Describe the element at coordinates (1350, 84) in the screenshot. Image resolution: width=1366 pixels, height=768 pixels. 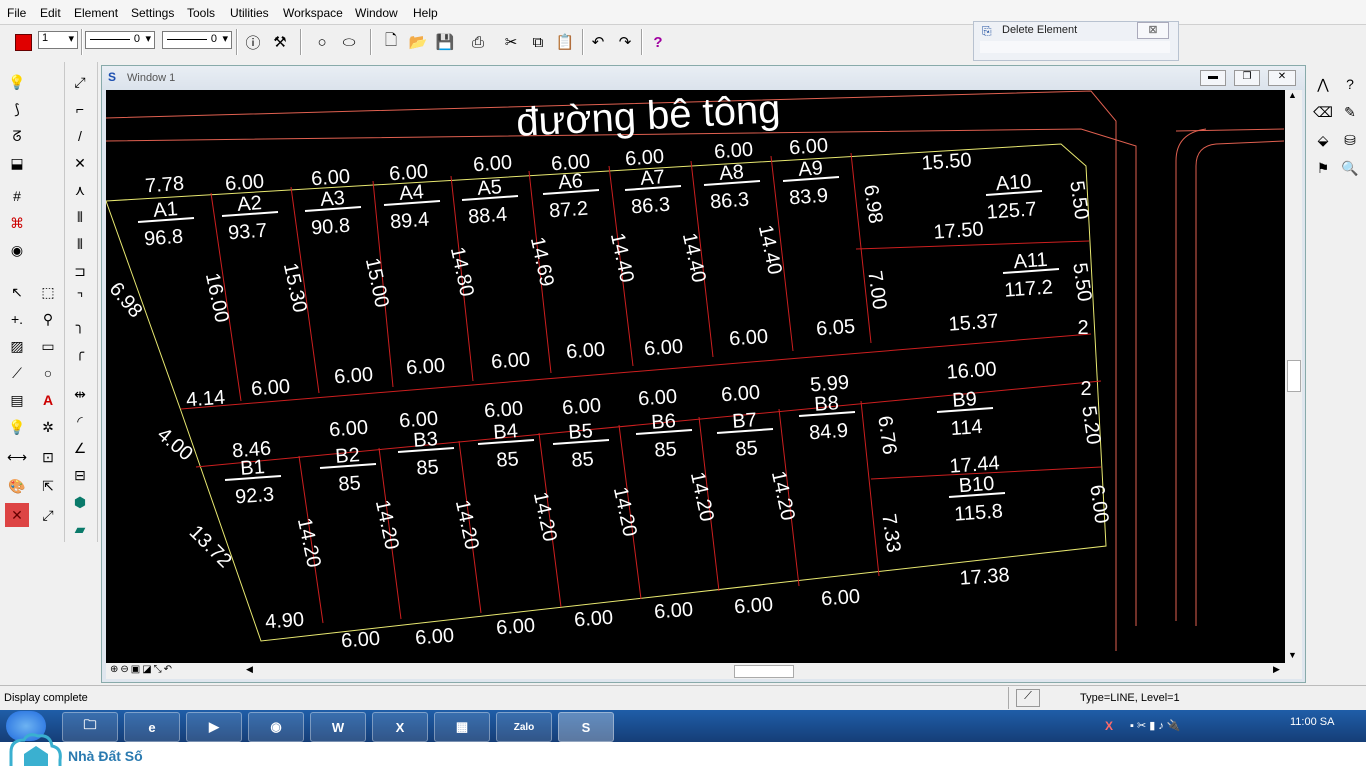
I see `curve-query-icon: ?` at that location.